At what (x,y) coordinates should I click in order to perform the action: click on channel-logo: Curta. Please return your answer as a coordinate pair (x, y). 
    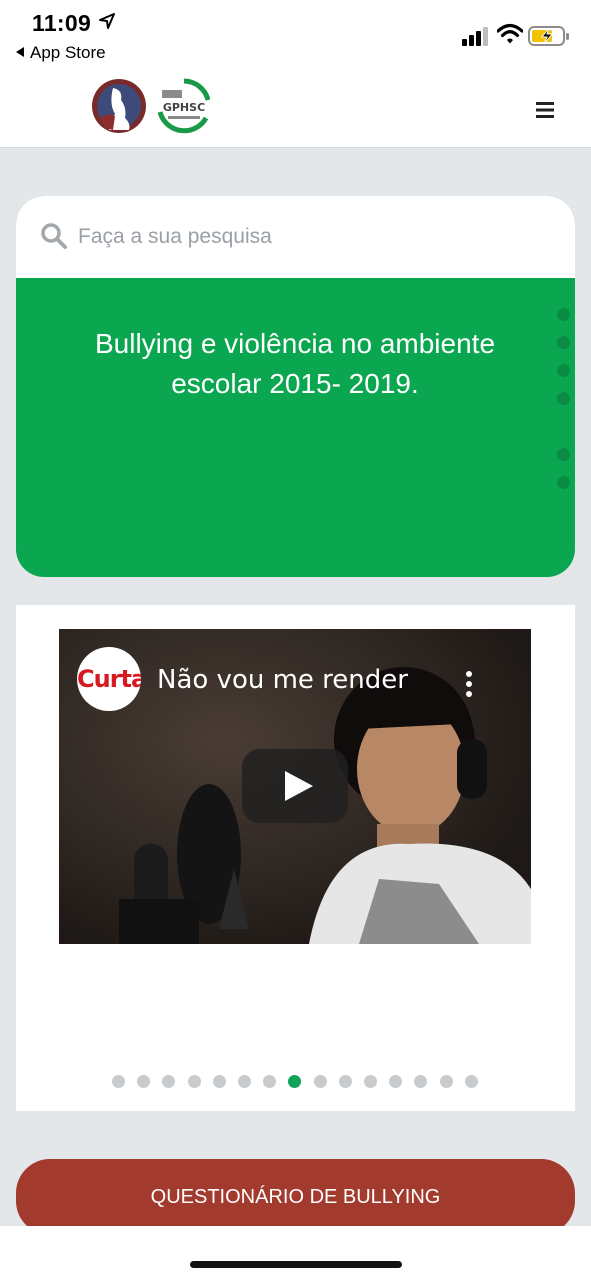
    Looking at the image, I should click on (109, 679).